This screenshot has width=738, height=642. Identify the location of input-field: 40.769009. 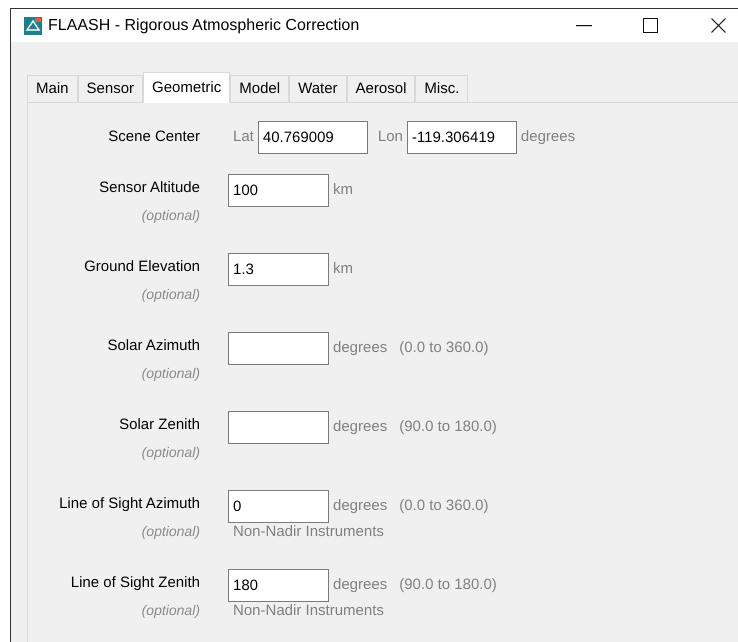
(313, 137).